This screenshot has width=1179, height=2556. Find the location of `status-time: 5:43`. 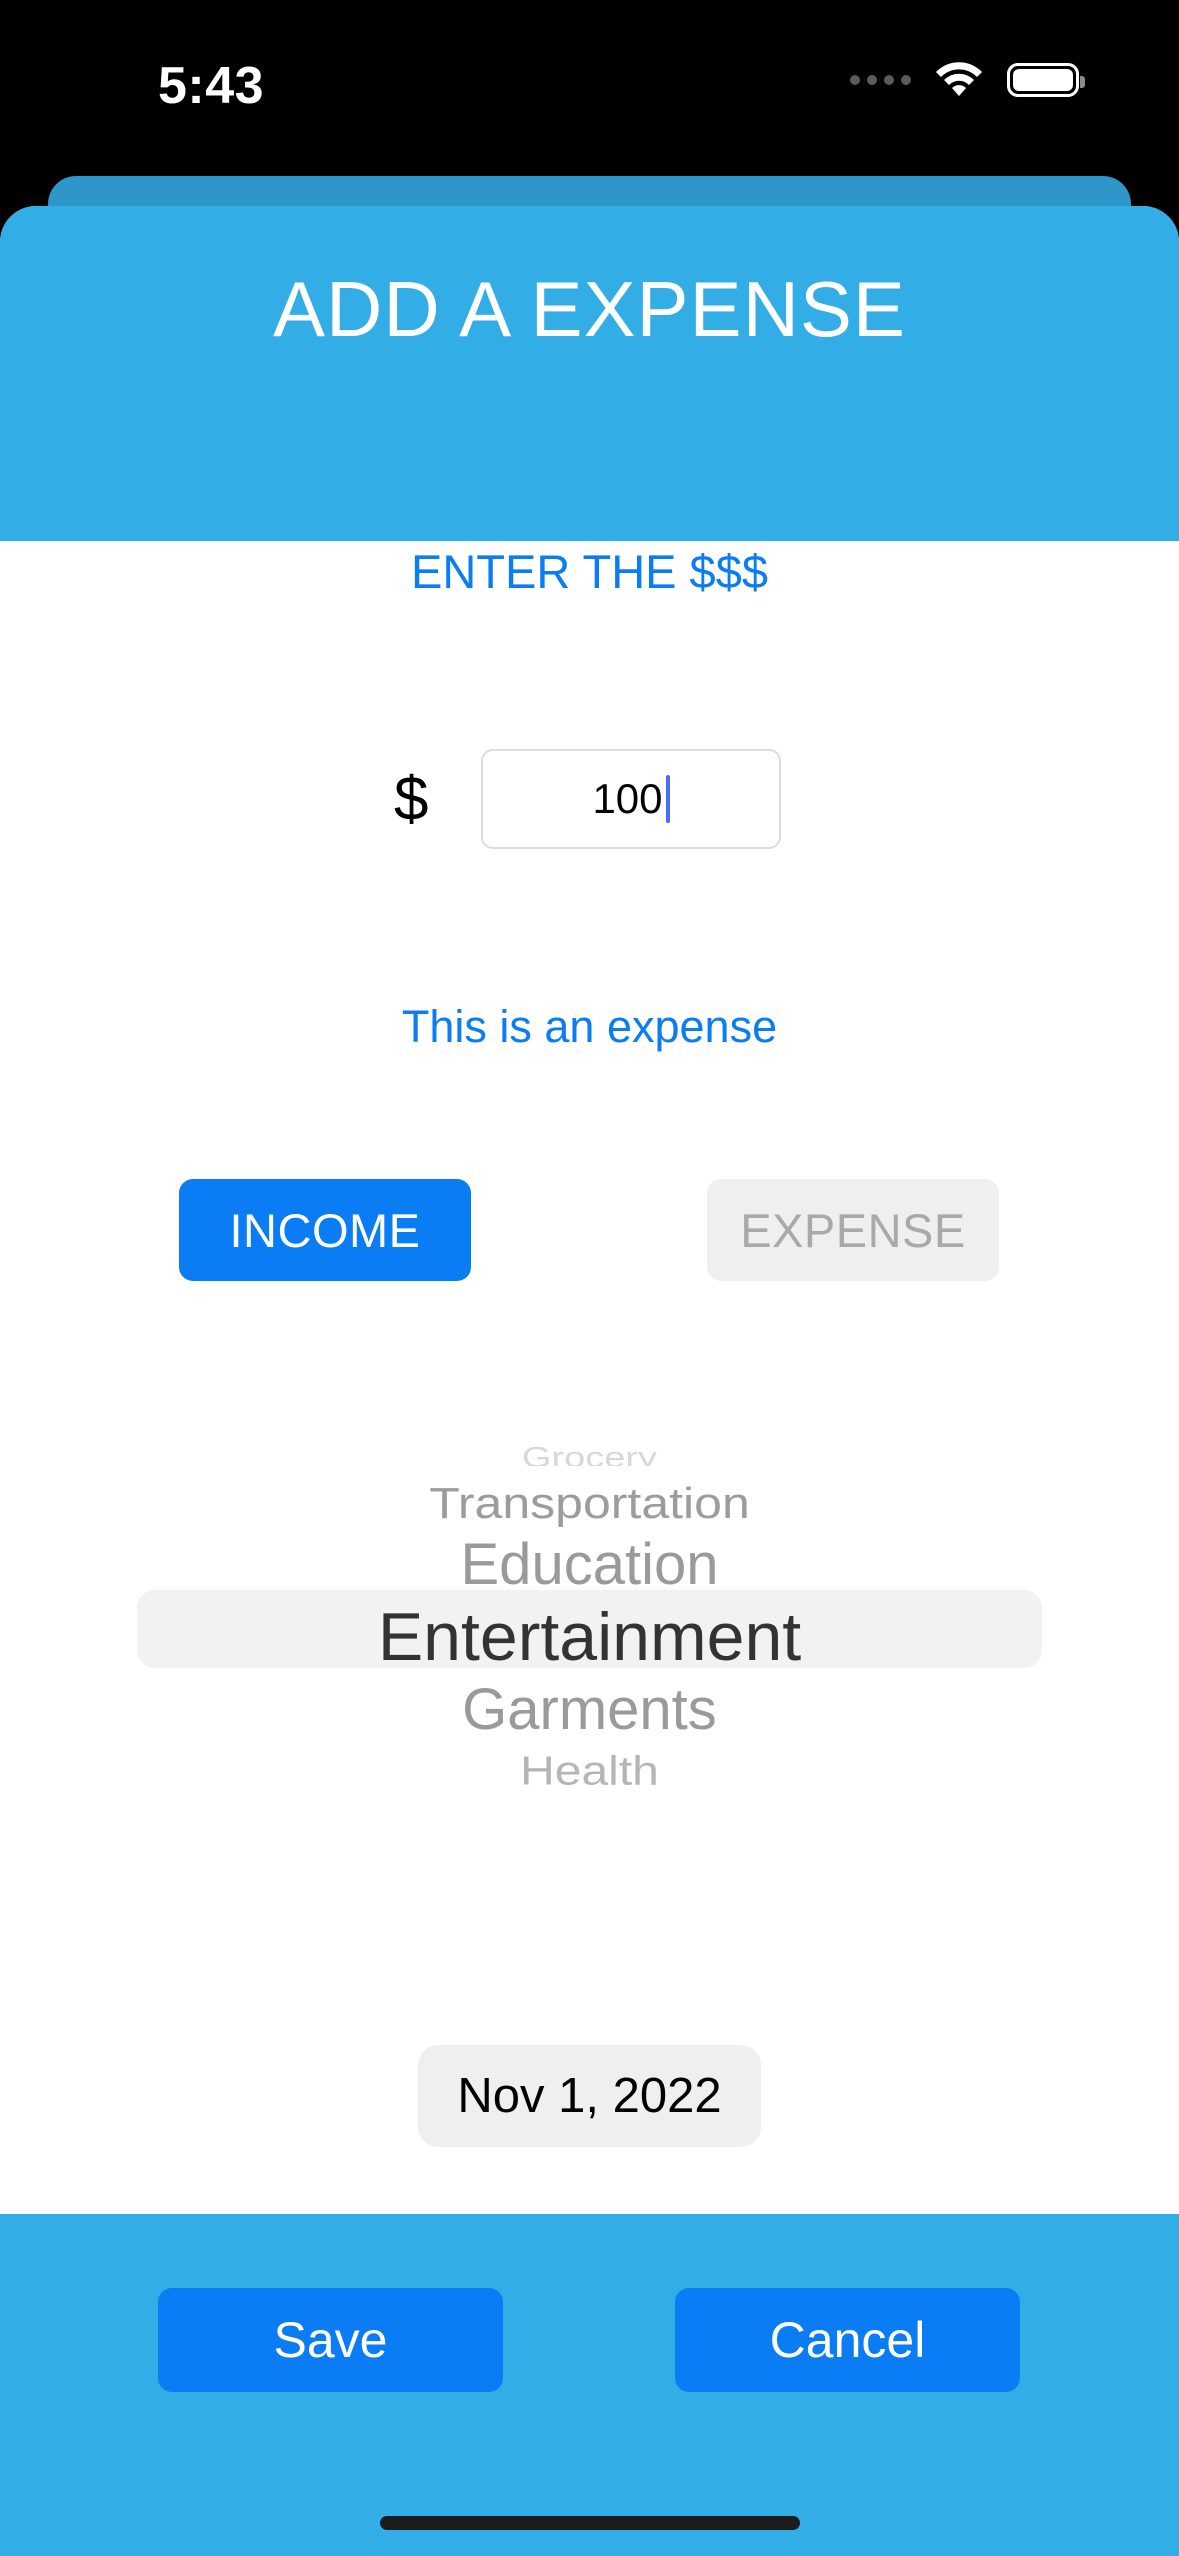

status-time: 5:43 is located at coordinates (211, 86).